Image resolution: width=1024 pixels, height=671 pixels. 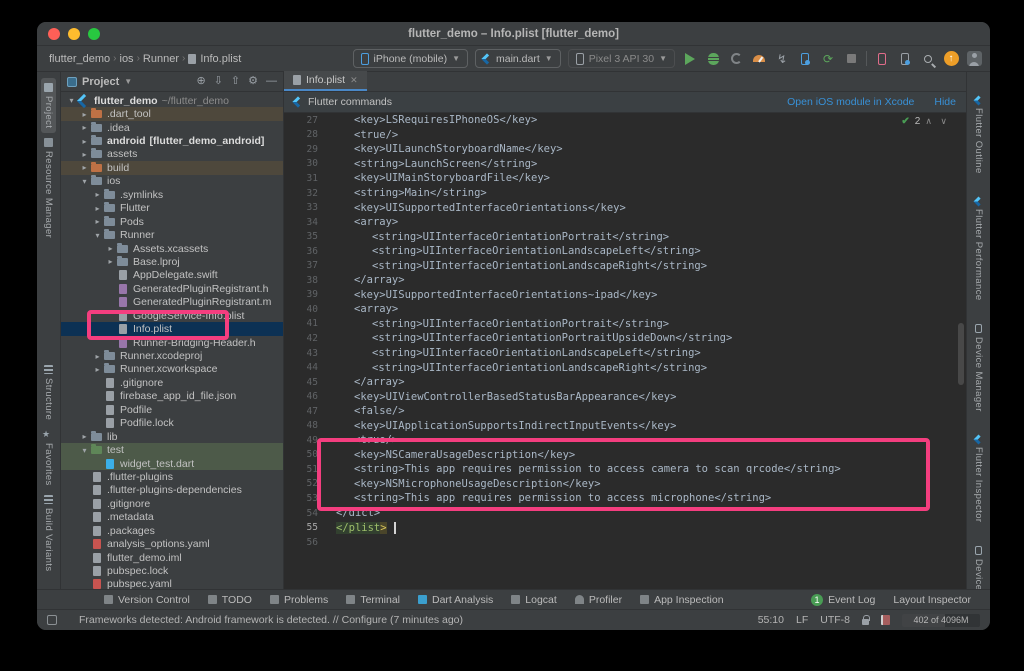 What do you see at coordinates (518, 58) in the screenshot?
I see `run-config-dropdown: main.dart ▼` at bounding box center [518, 58].